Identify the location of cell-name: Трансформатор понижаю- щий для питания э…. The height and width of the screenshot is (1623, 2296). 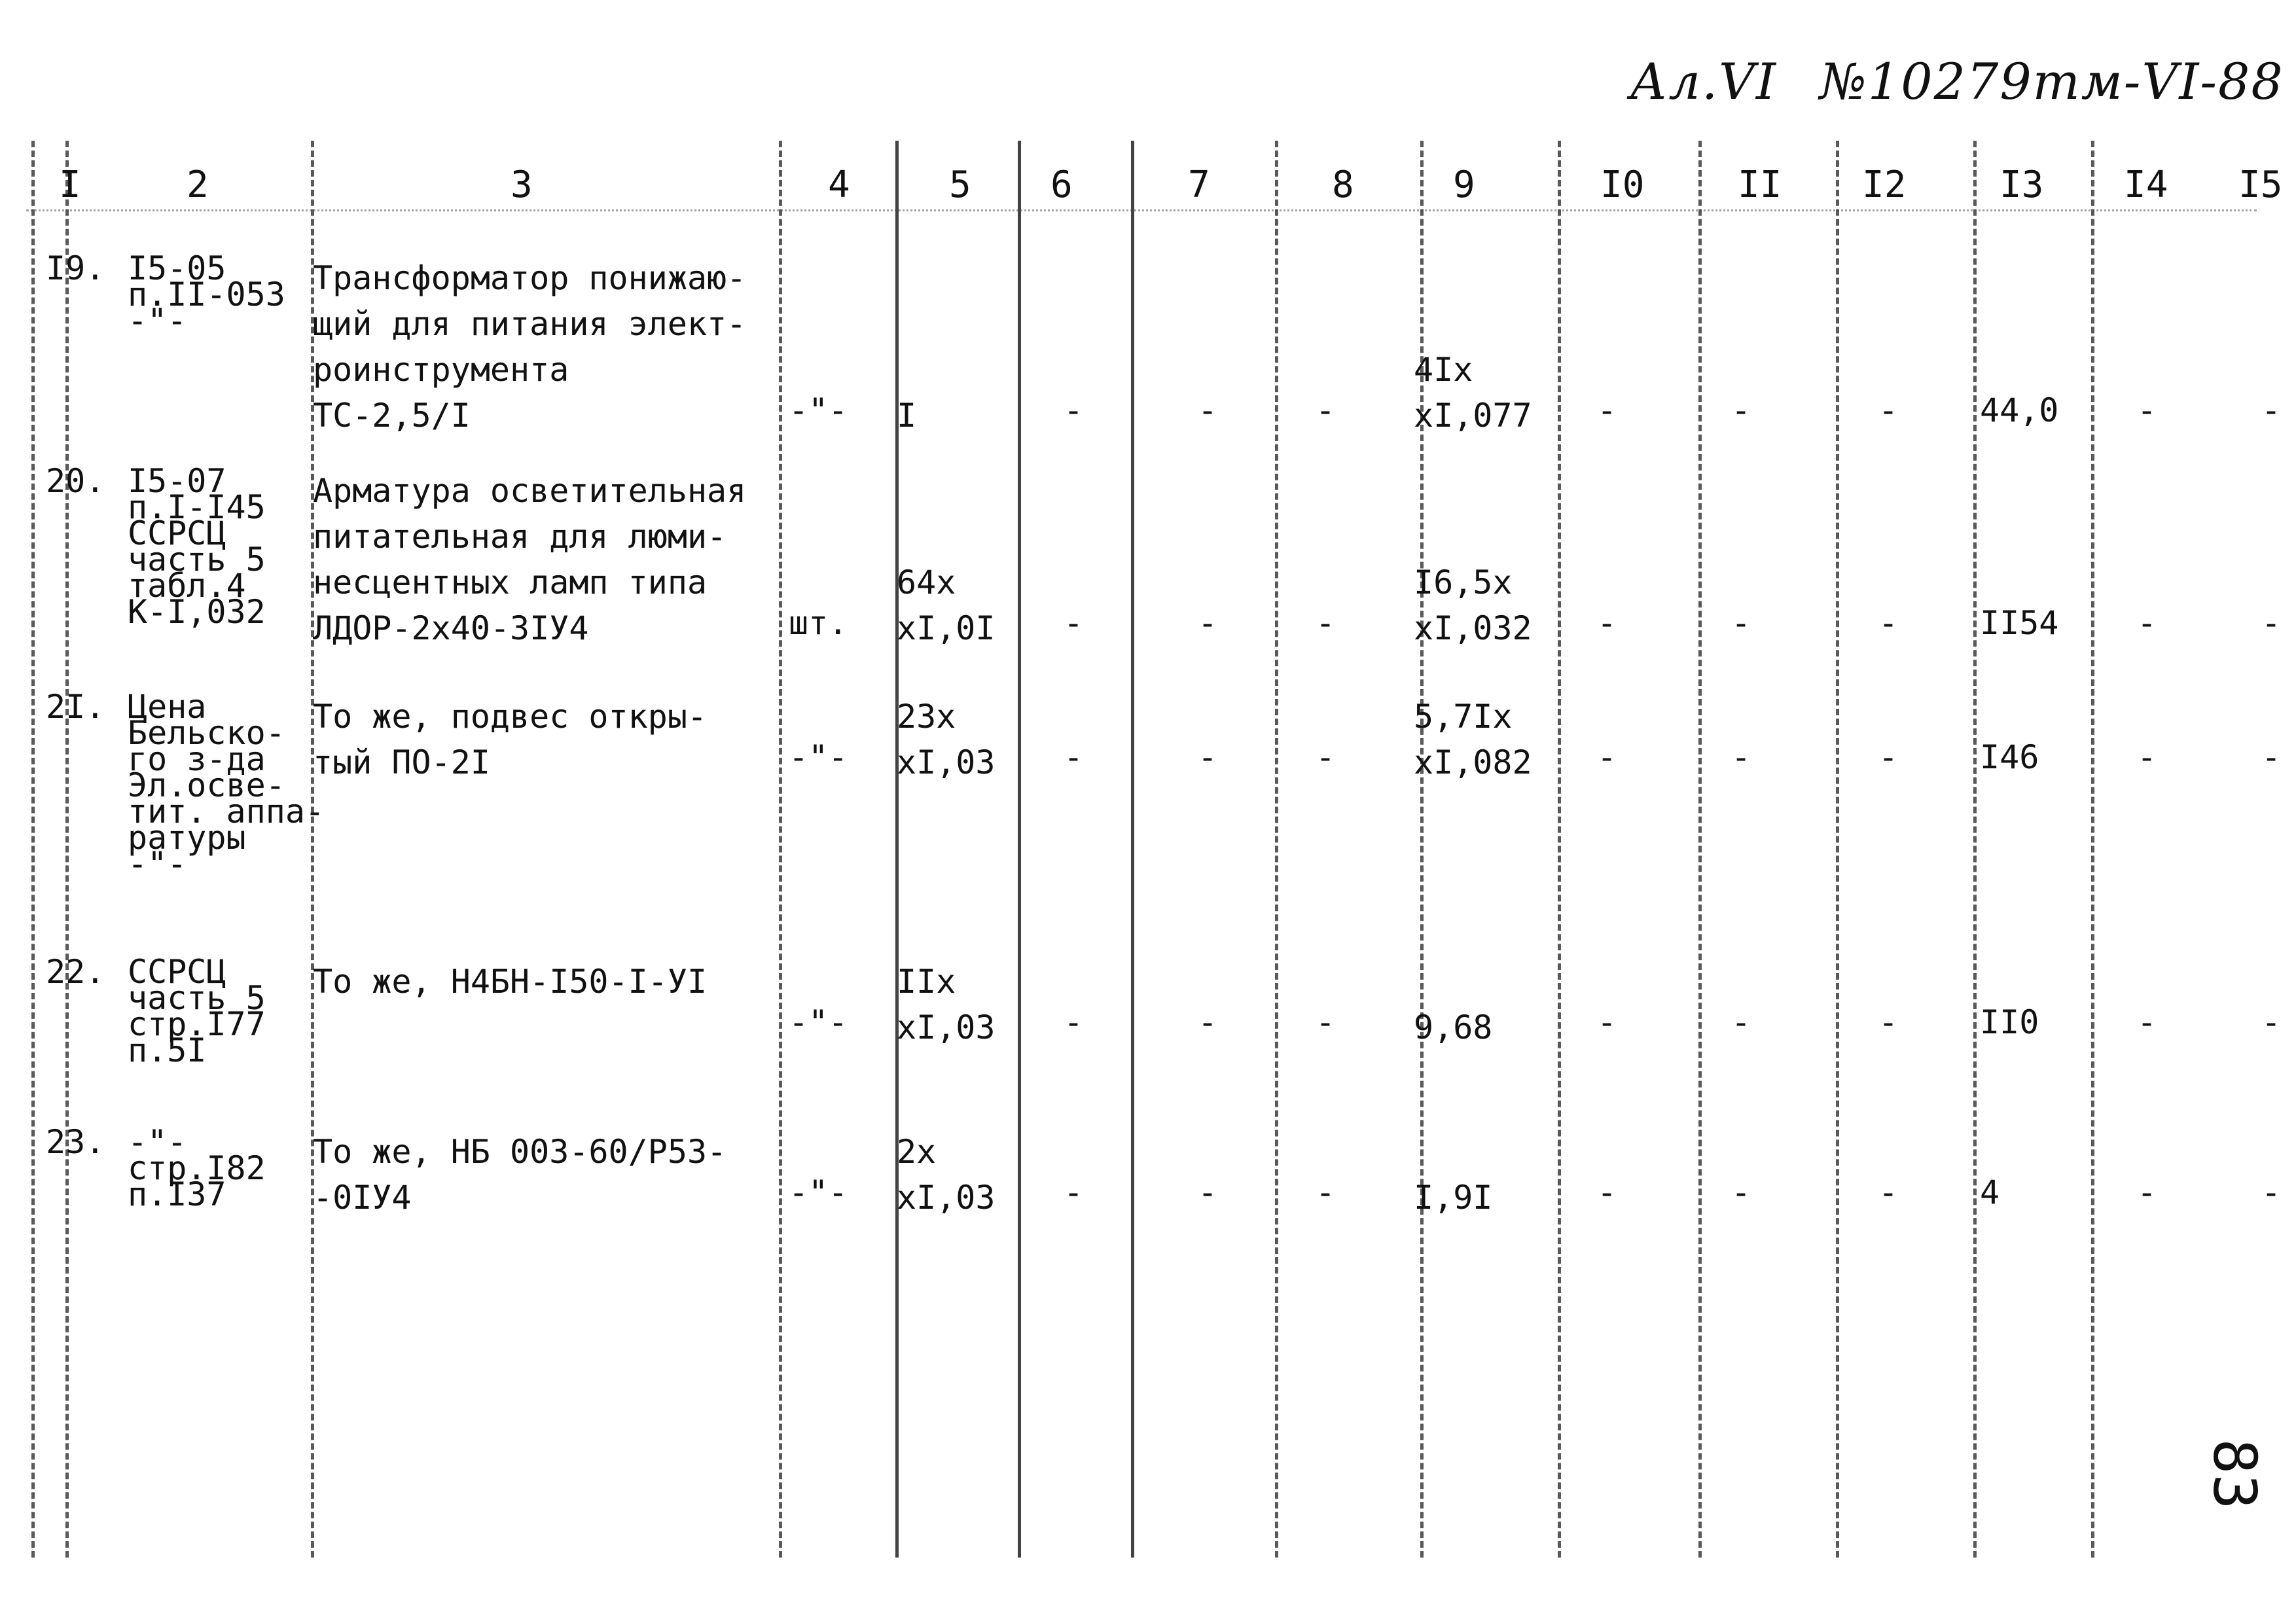
(530, 347).